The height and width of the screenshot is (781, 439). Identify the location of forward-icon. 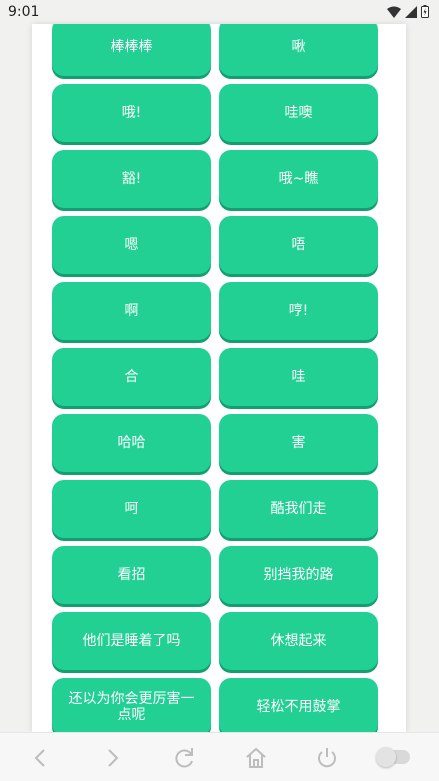
(113, 758).